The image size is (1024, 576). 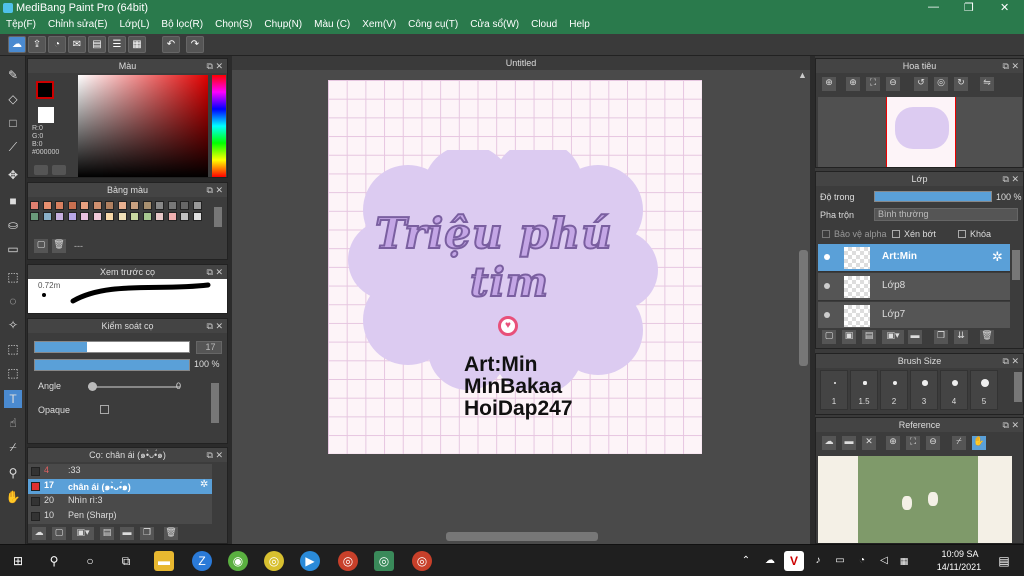 I want to click on clock-time: 10:09 SA, so click(x=960, y=554).